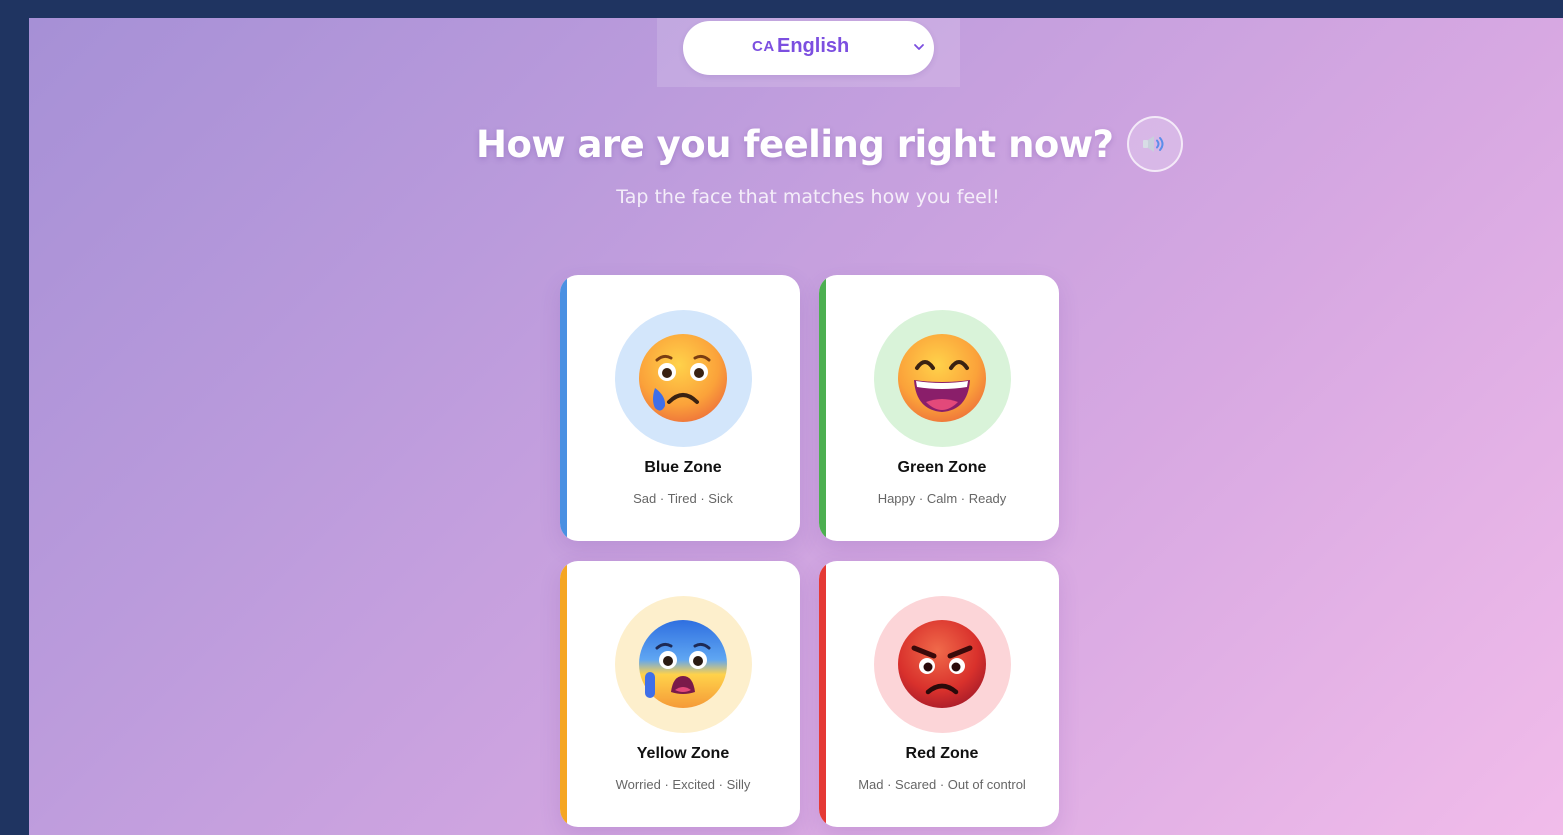  I want to click on speaker-icon, so click(1152, 144).